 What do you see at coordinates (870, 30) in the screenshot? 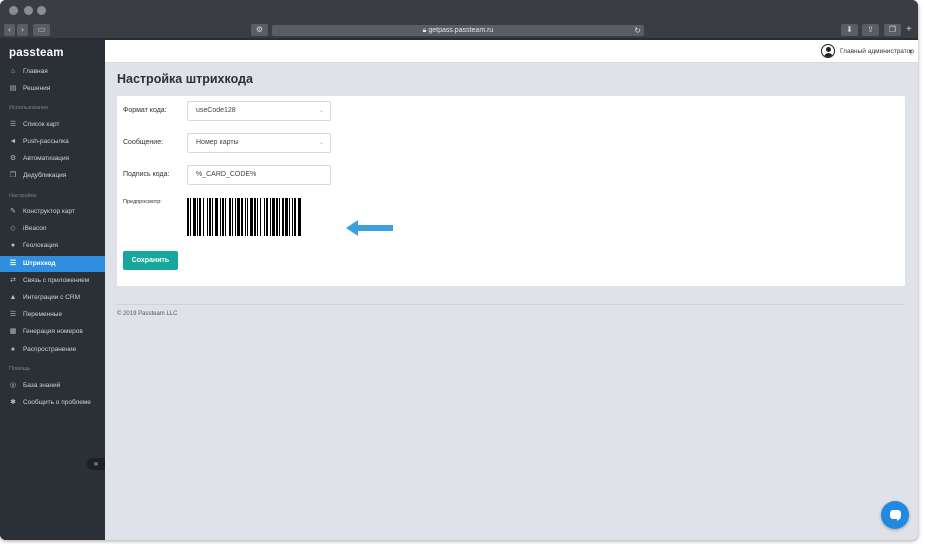
I see `share-icon: ⇪` at bounding box center [870, 30].